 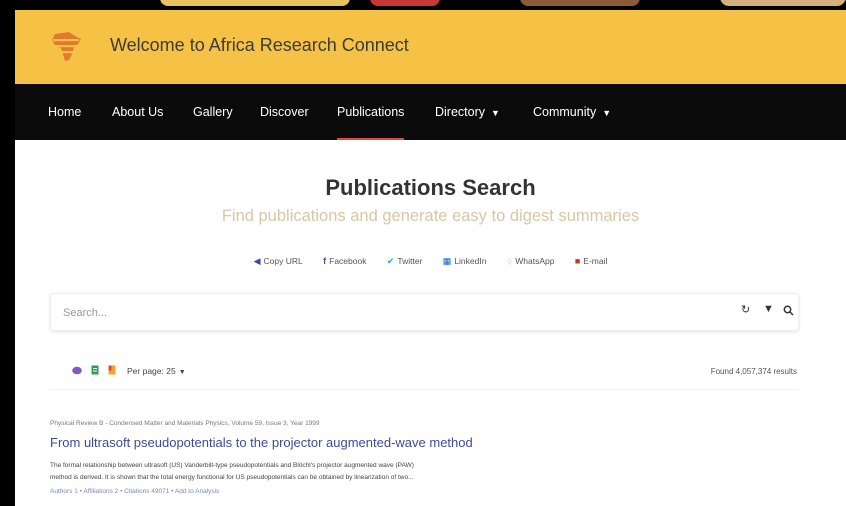 I want to click on bookmark-icon, so click(x=112, y=370).